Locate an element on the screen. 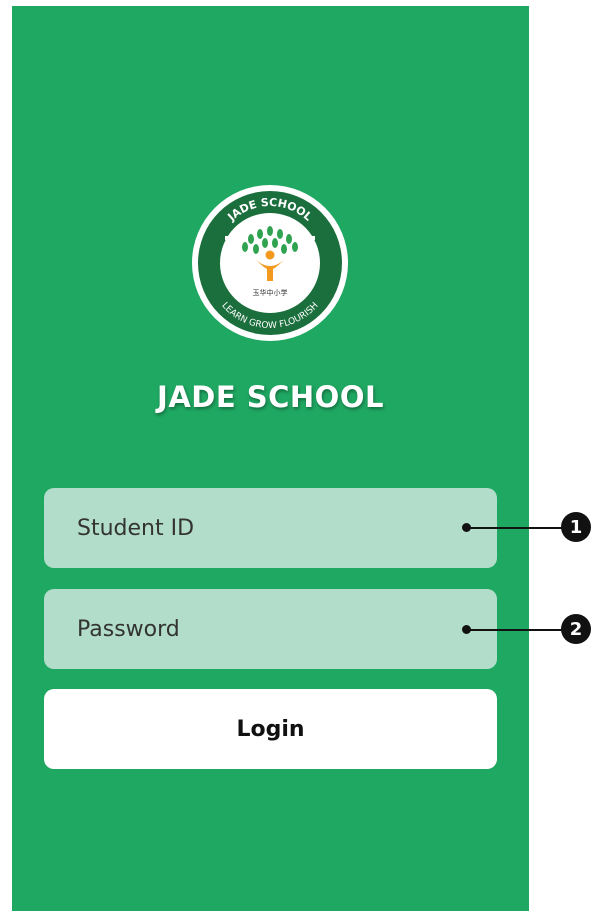 This screenshot has width=593, height=917. school-logo: JADE SCHOOL LEARN GROW FLOURISH 玉华中小学 is located at coordinates (270, 263).